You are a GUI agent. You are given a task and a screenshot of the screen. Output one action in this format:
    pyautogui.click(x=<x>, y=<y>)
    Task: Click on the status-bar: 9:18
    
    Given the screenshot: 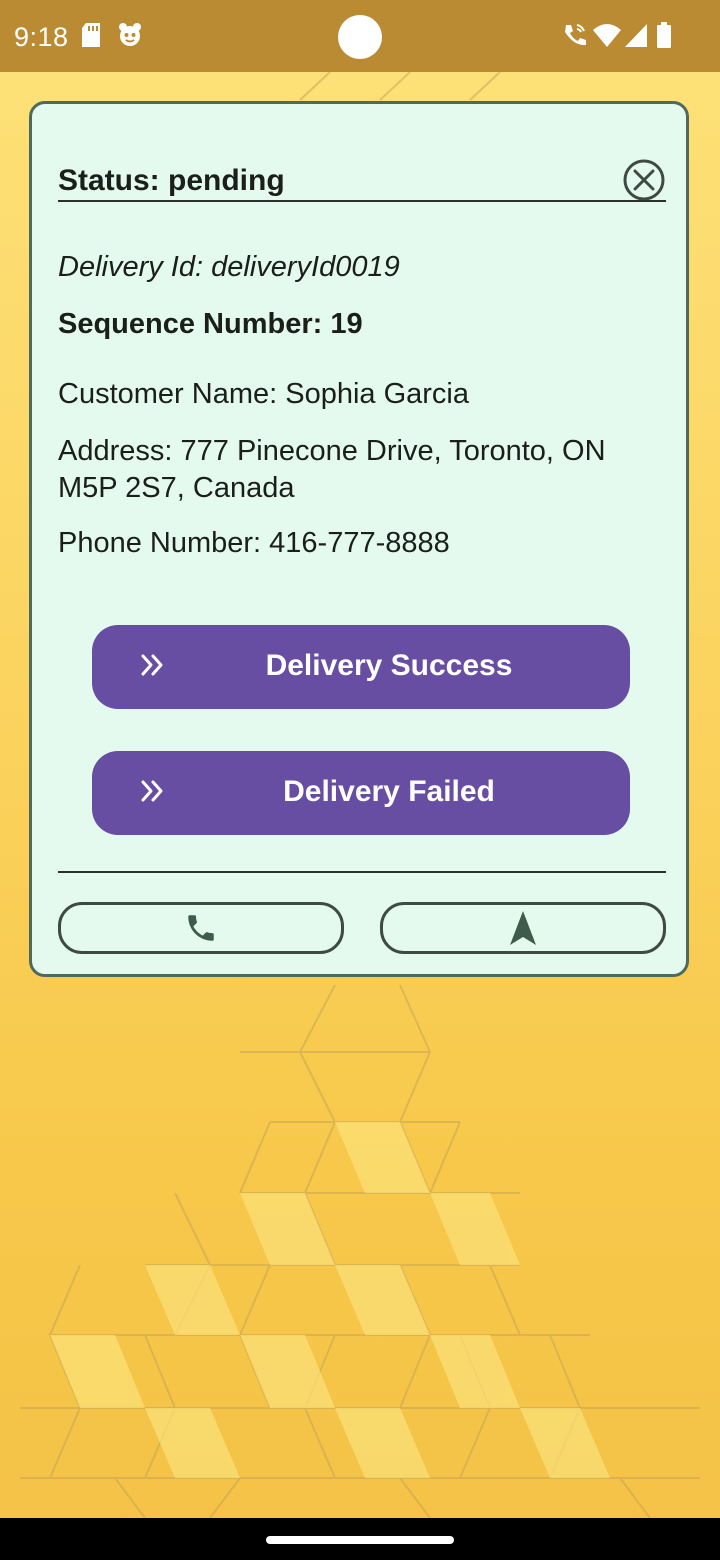 What is the action you would take?
    pyautogui.click(x=360, y=36)
    